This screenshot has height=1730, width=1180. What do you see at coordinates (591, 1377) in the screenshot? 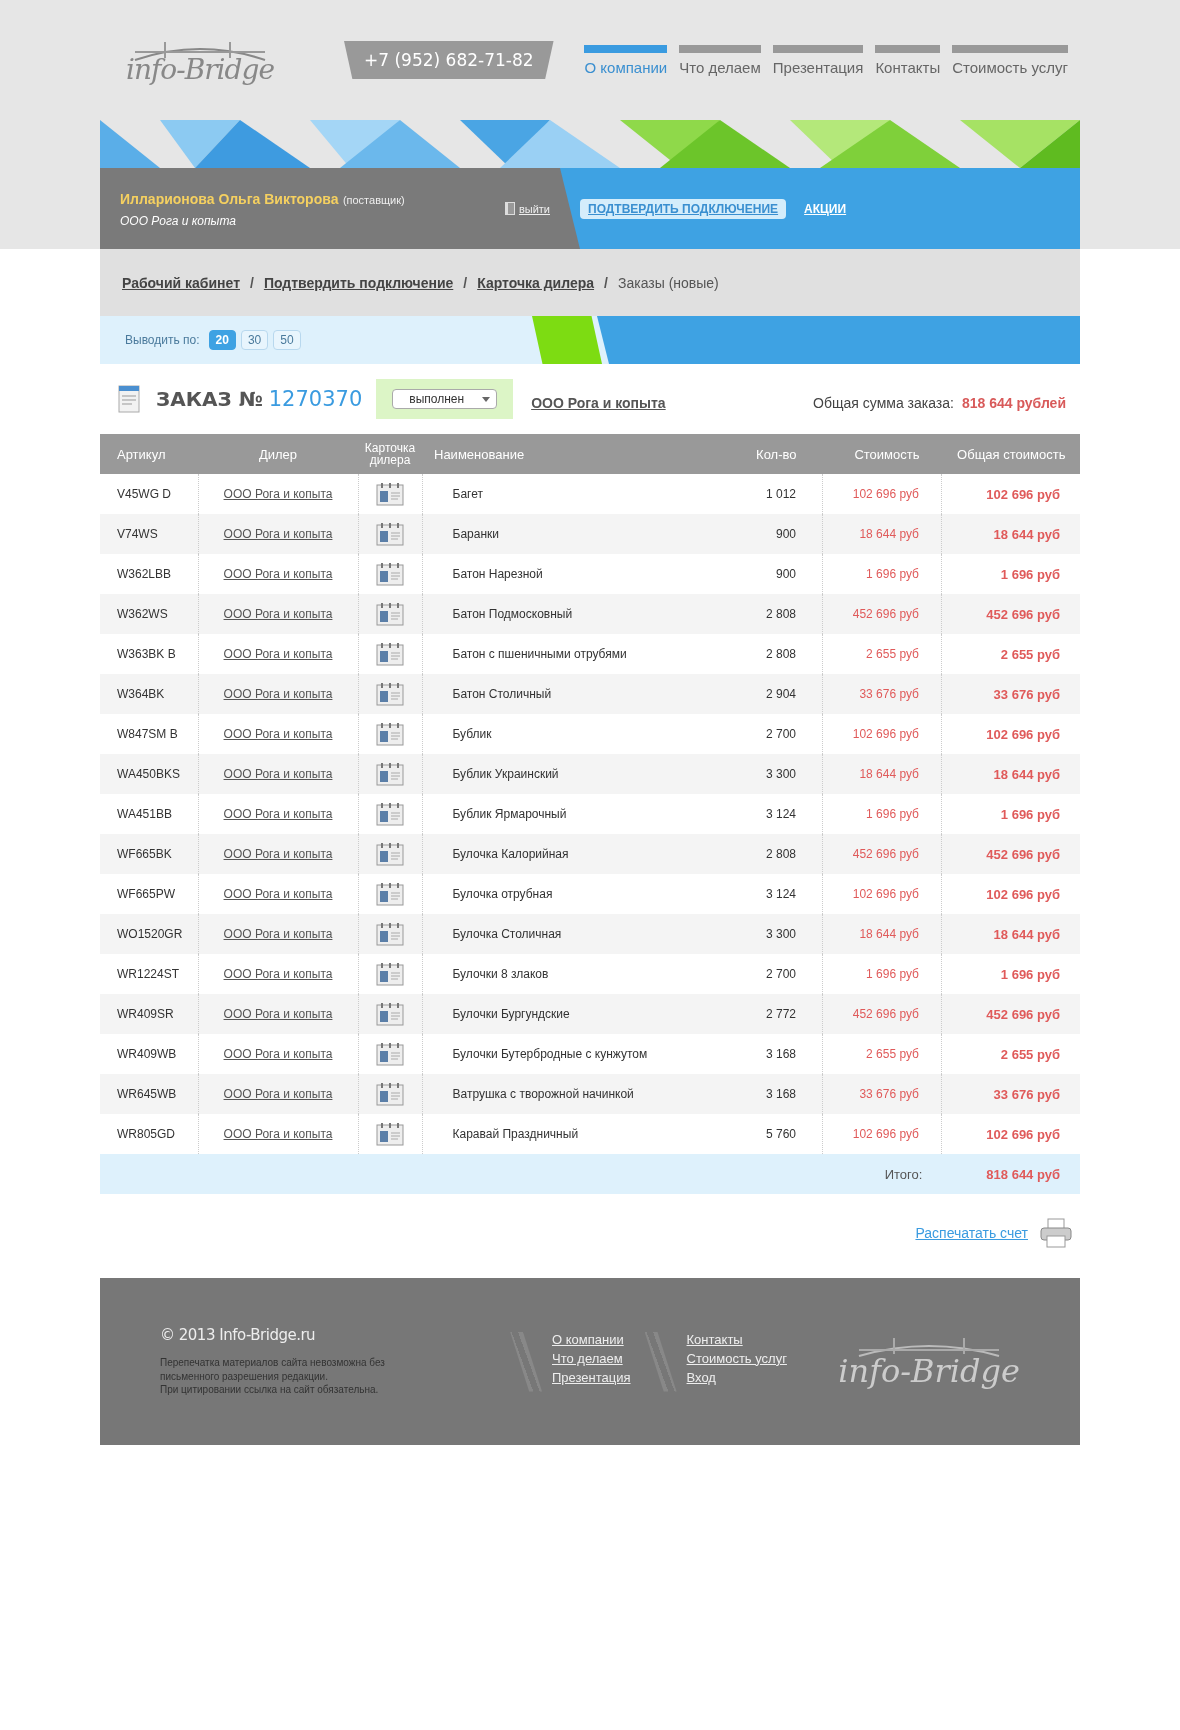
I see `footer-link: Презентация` at bounding box center [591, 1377].